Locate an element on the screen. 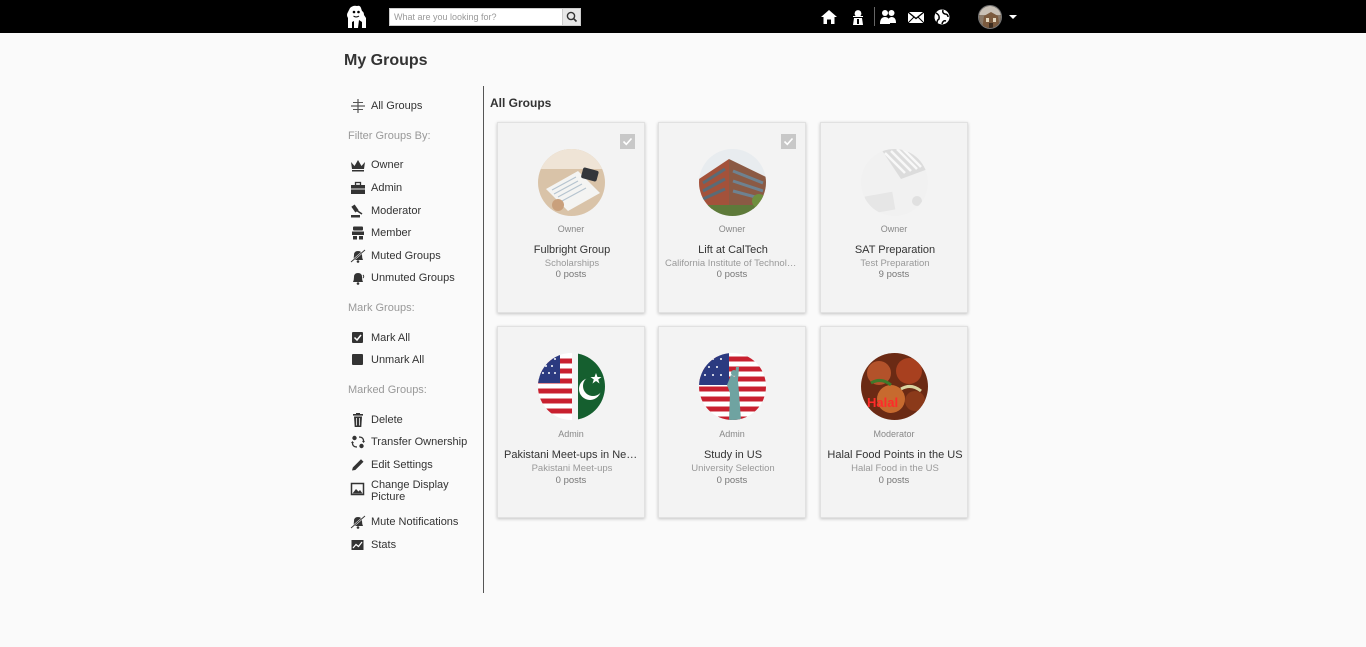 Image resolution: width=1366 pixels, height=647 pixels. nav-separator is located at coordinates (874, 16).